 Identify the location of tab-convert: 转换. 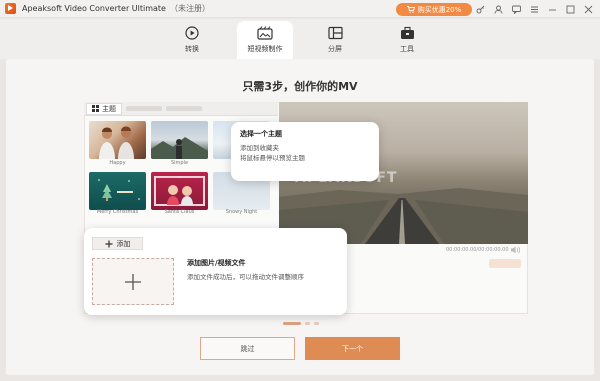
(192, 40).